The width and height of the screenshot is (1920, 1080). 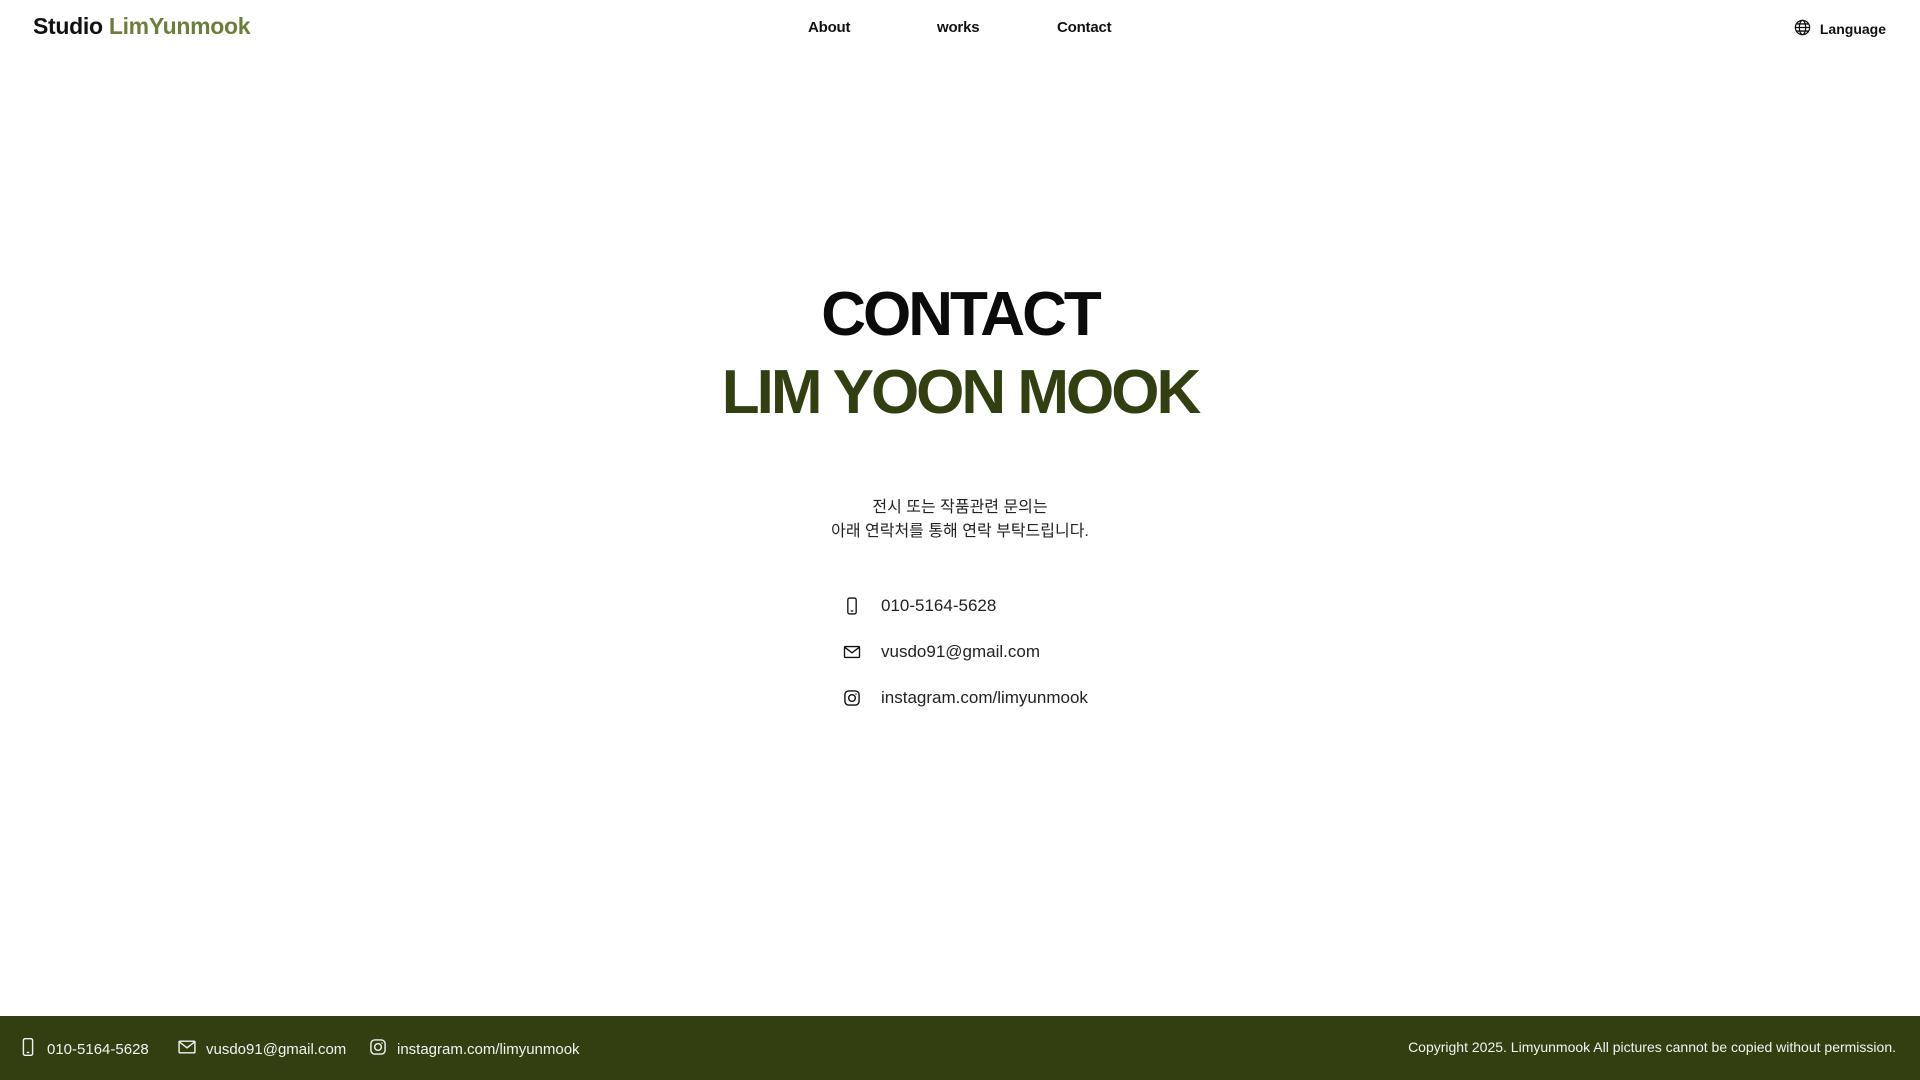 What do you see at coordinates (1852, 29) in the screenshot?
I see `language-label: Language` at bounding box center [1852, 29].